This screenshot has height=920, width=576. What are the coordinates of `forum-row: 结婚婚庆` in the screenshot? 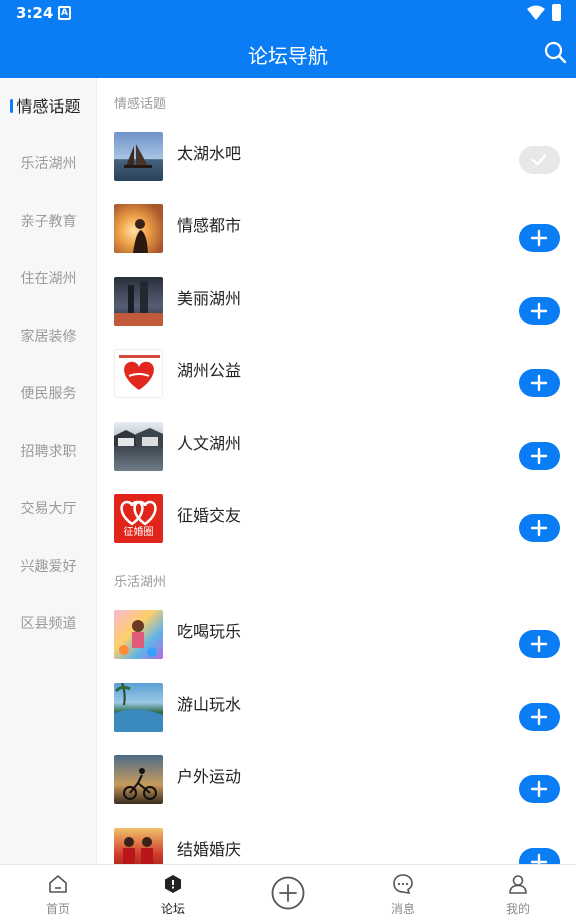 It's located at (337, 846).